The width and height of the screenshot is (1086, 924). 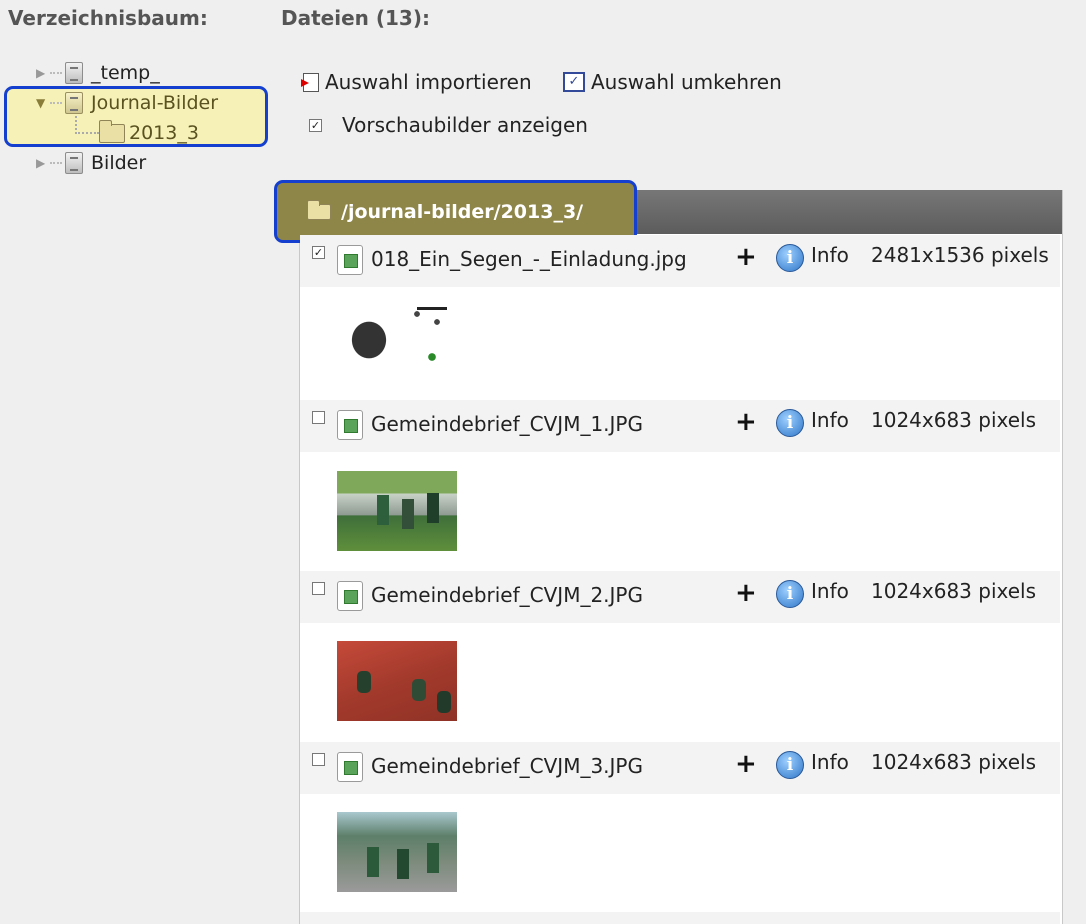 I want to click on files-heading: Dateien (13):, so click(x=355, y=18).